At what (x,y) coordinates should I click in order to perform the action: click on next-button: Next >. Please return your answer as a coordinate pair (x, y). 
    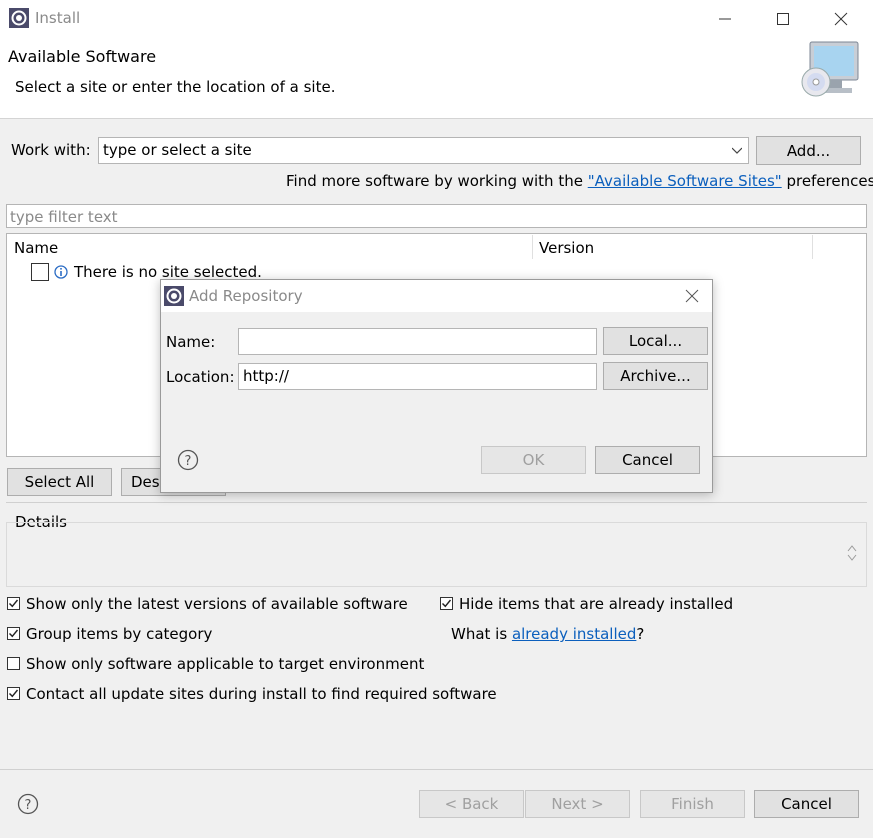
    Looking at the image, I should click on (577, 804).